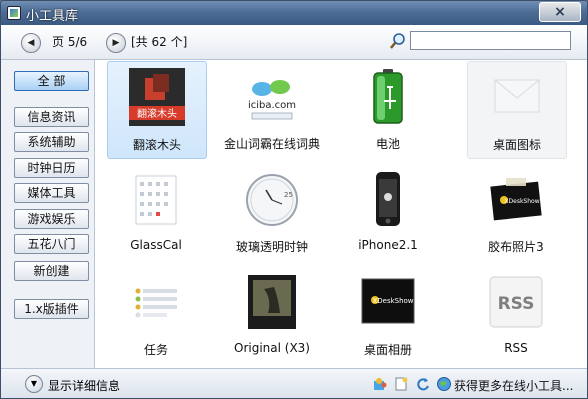 The image size is (588, 399). I want to click on category-system: 系统辅助, so click(51, 142).